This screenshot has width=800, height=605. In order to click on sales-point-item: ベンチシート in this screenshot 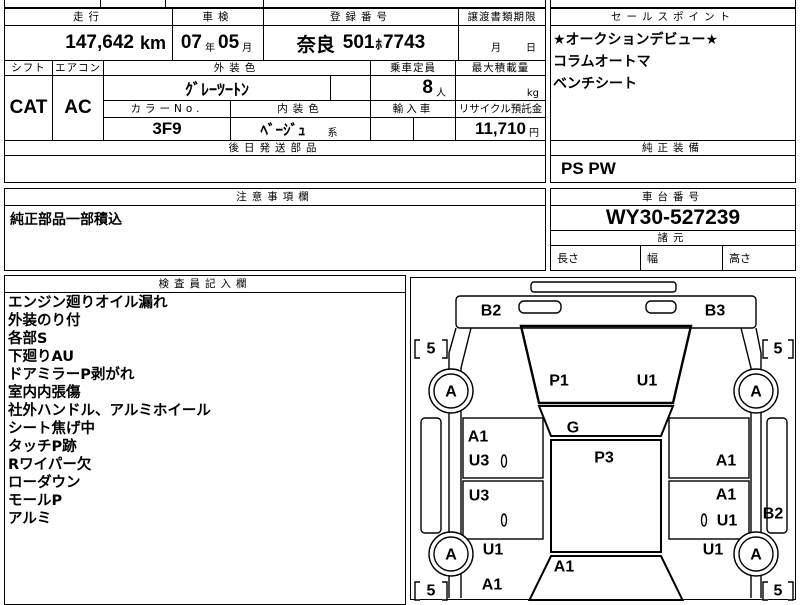, I will do `click(595, 84)`.